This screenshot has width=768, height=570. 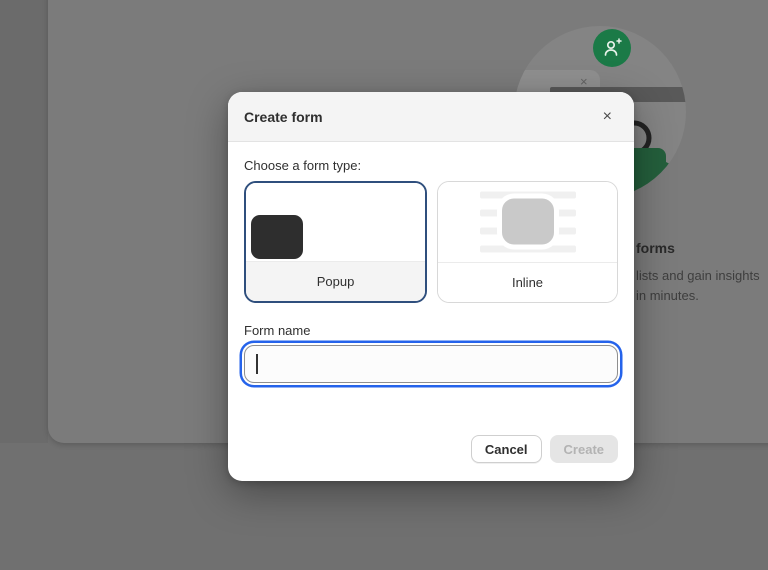 I want to click on inline-block, so click(x=527, y=221).